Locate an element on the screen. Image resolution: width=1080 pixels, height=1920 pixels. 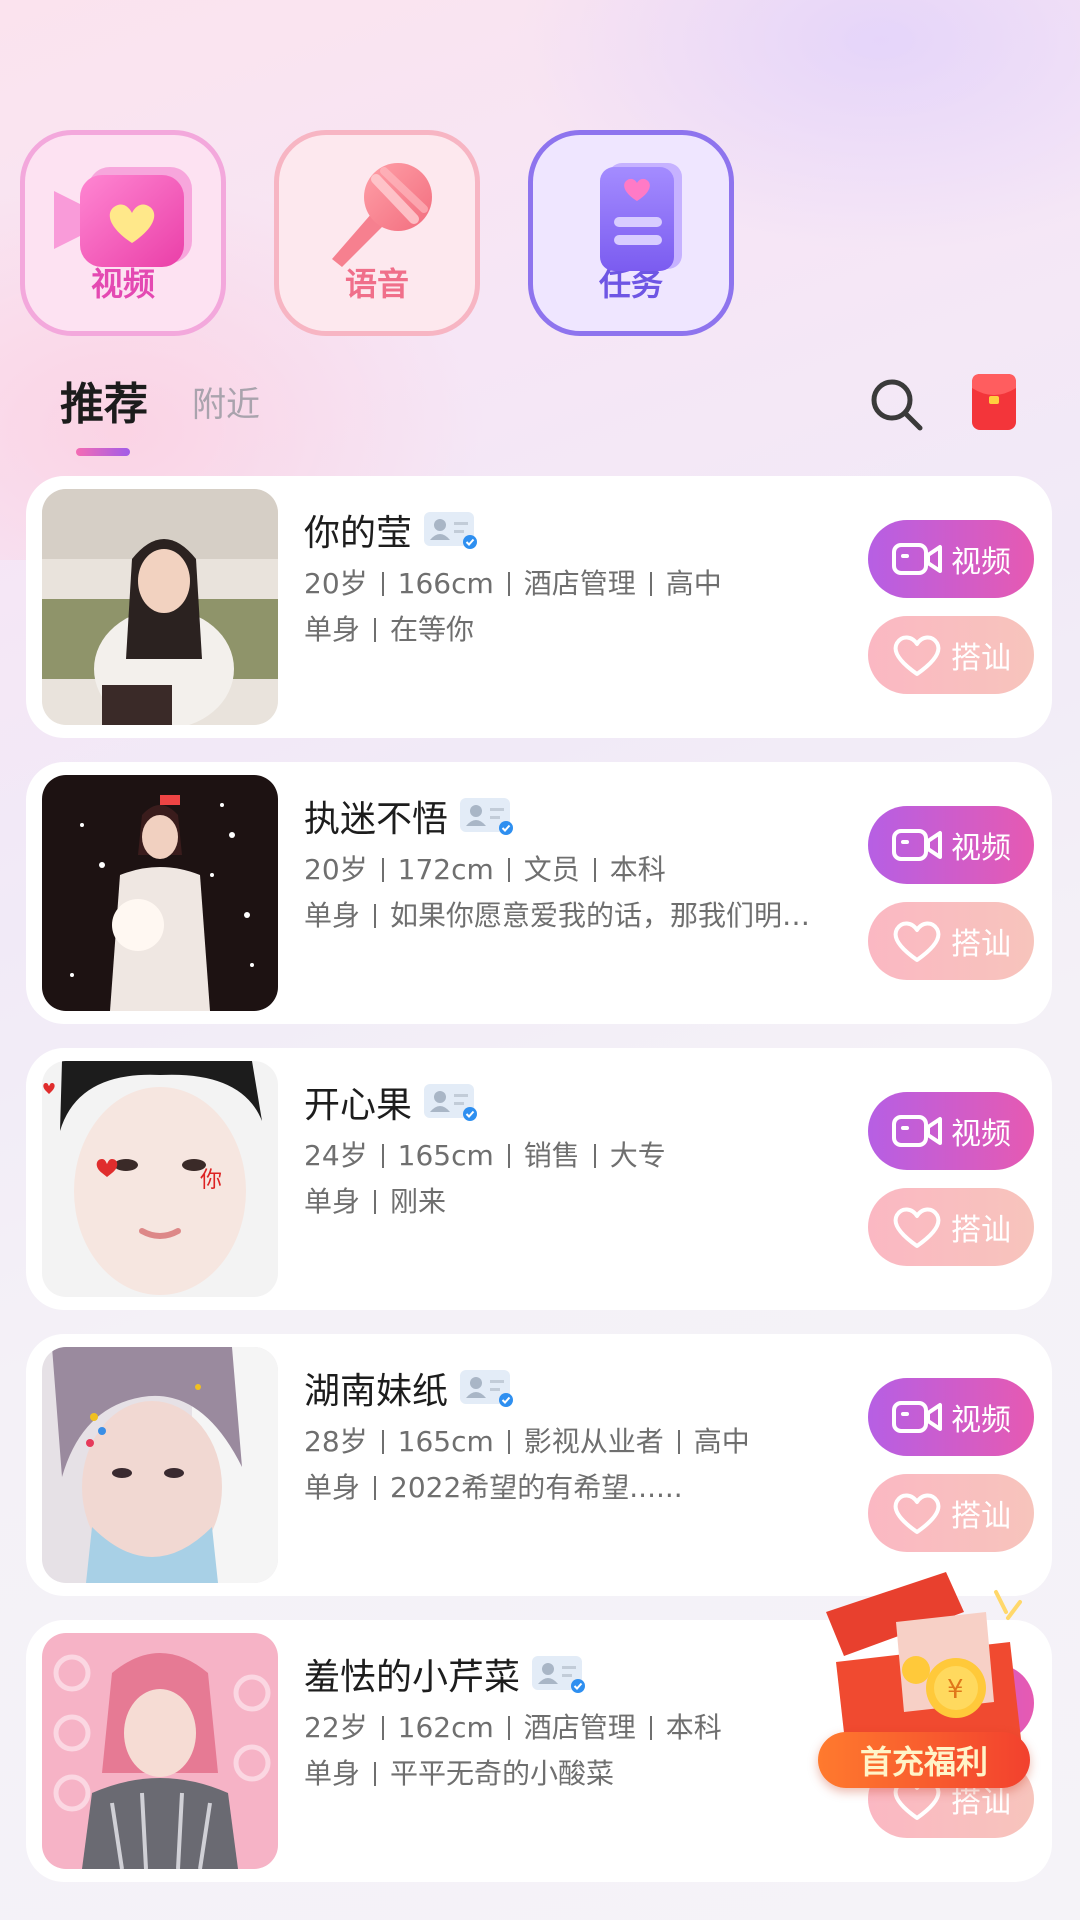
category-task: 任务 is located at coordinates (631, 233).